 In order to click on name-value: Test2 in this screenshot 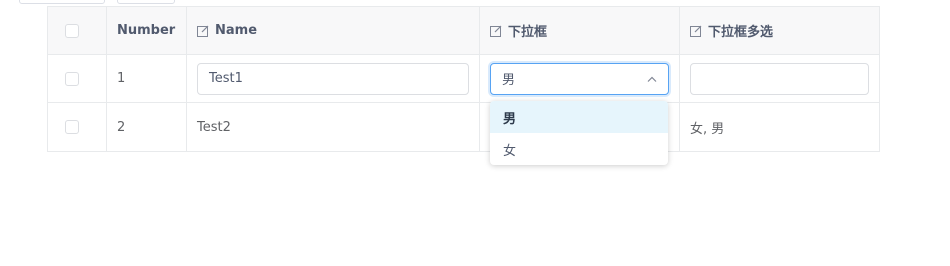, I will do `click(214, 127)`.